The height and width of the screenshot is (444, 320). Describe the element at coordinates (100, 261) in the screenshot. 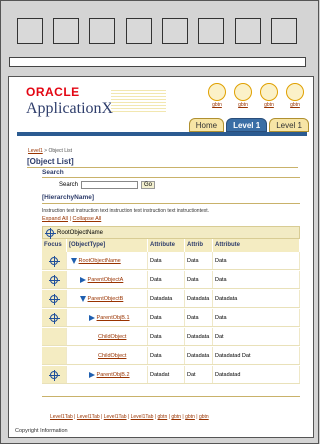

I see `object-name-link: RootObjectName` at that location.